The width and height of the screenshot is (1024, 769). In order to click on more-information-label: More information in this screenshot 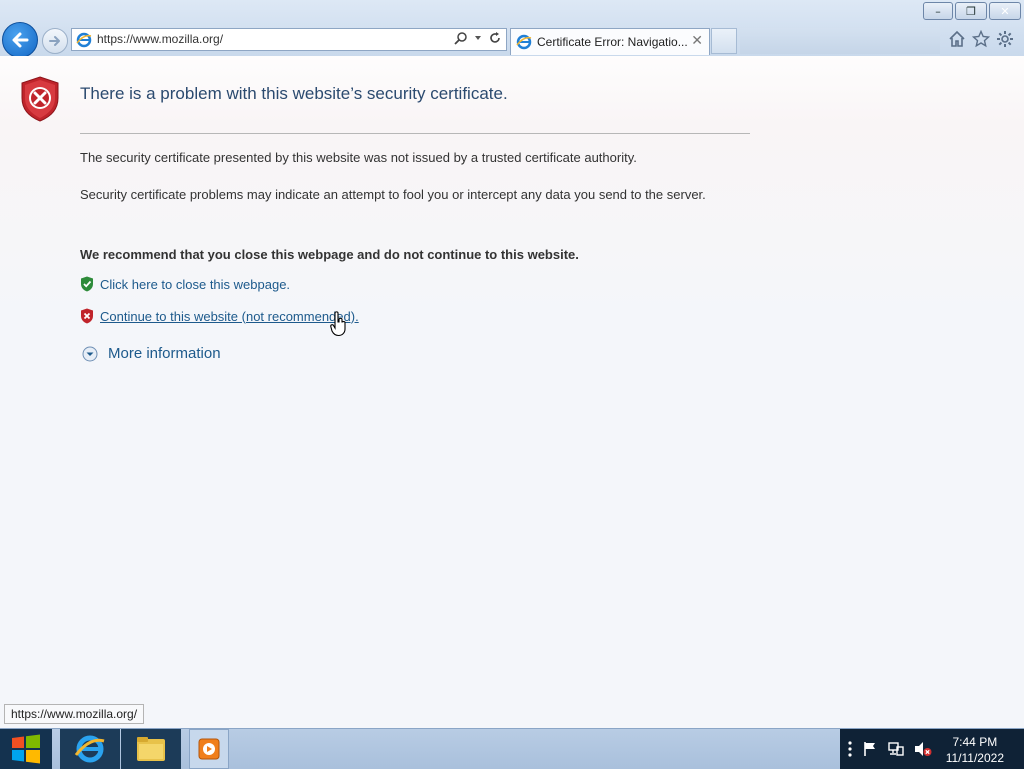, I will do `click(164, 353)`.